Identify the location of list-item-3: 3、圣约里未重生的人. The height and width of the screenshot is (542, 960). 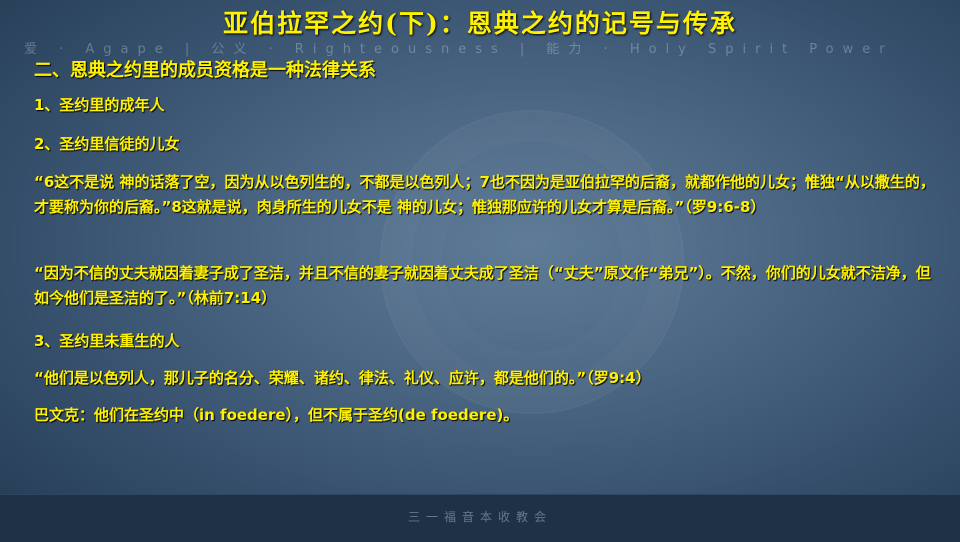
(107, 341).